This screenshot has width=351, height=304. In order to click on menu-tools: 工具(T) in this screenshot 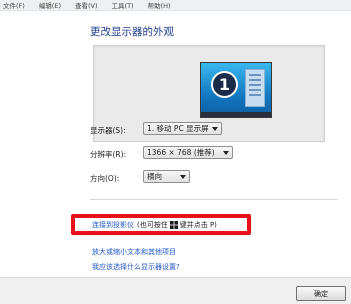, I will do `click(123, 5)`.